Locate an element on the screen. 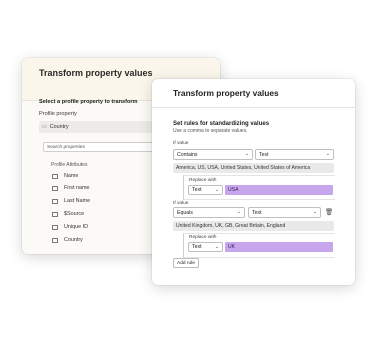 The height and width of the screenshot is (345, 380). header-divider is located at coordinates (253, 107).